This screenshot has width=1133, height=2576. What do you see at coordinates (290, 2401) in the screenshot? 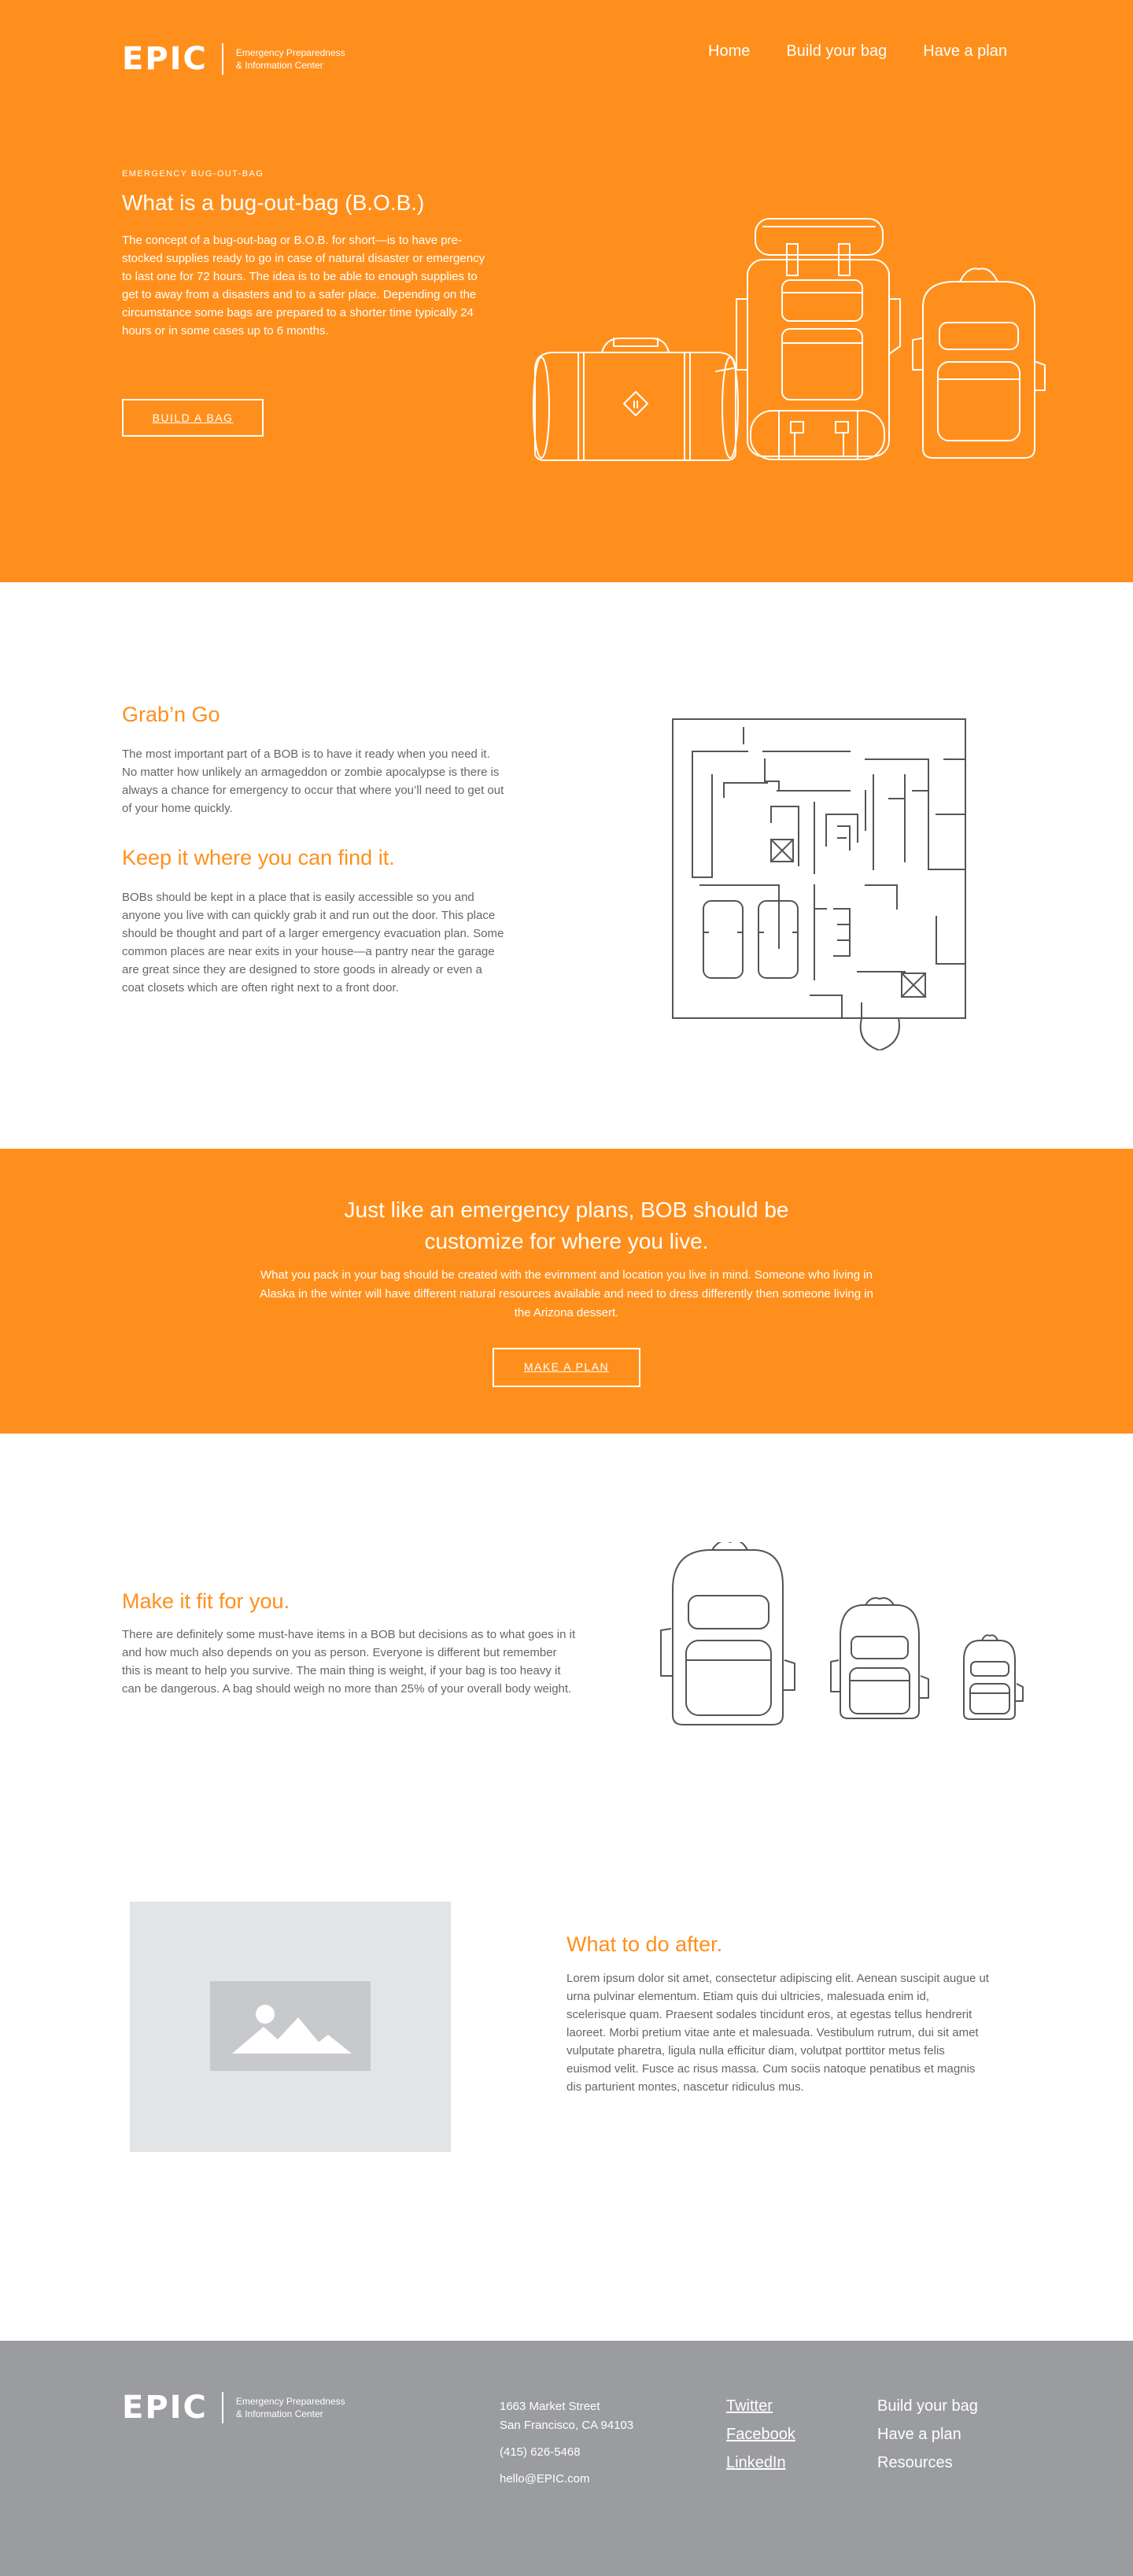
I see `footer-tagline-line1: Emergency Preparedness` at bounding box center [290, 2401].